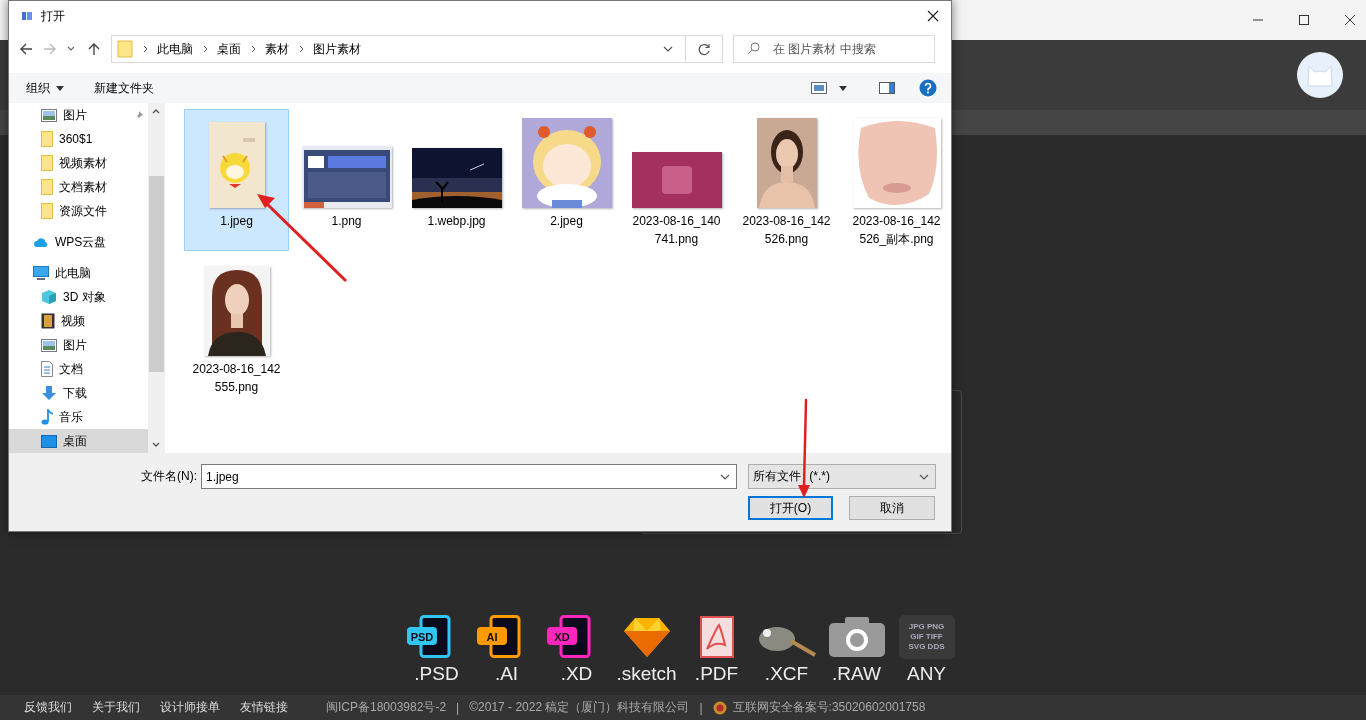  Describe the element at coordinates (786, 230) in the screenshot. I see `file-name: 2023-08-16_142526.png` at that location.